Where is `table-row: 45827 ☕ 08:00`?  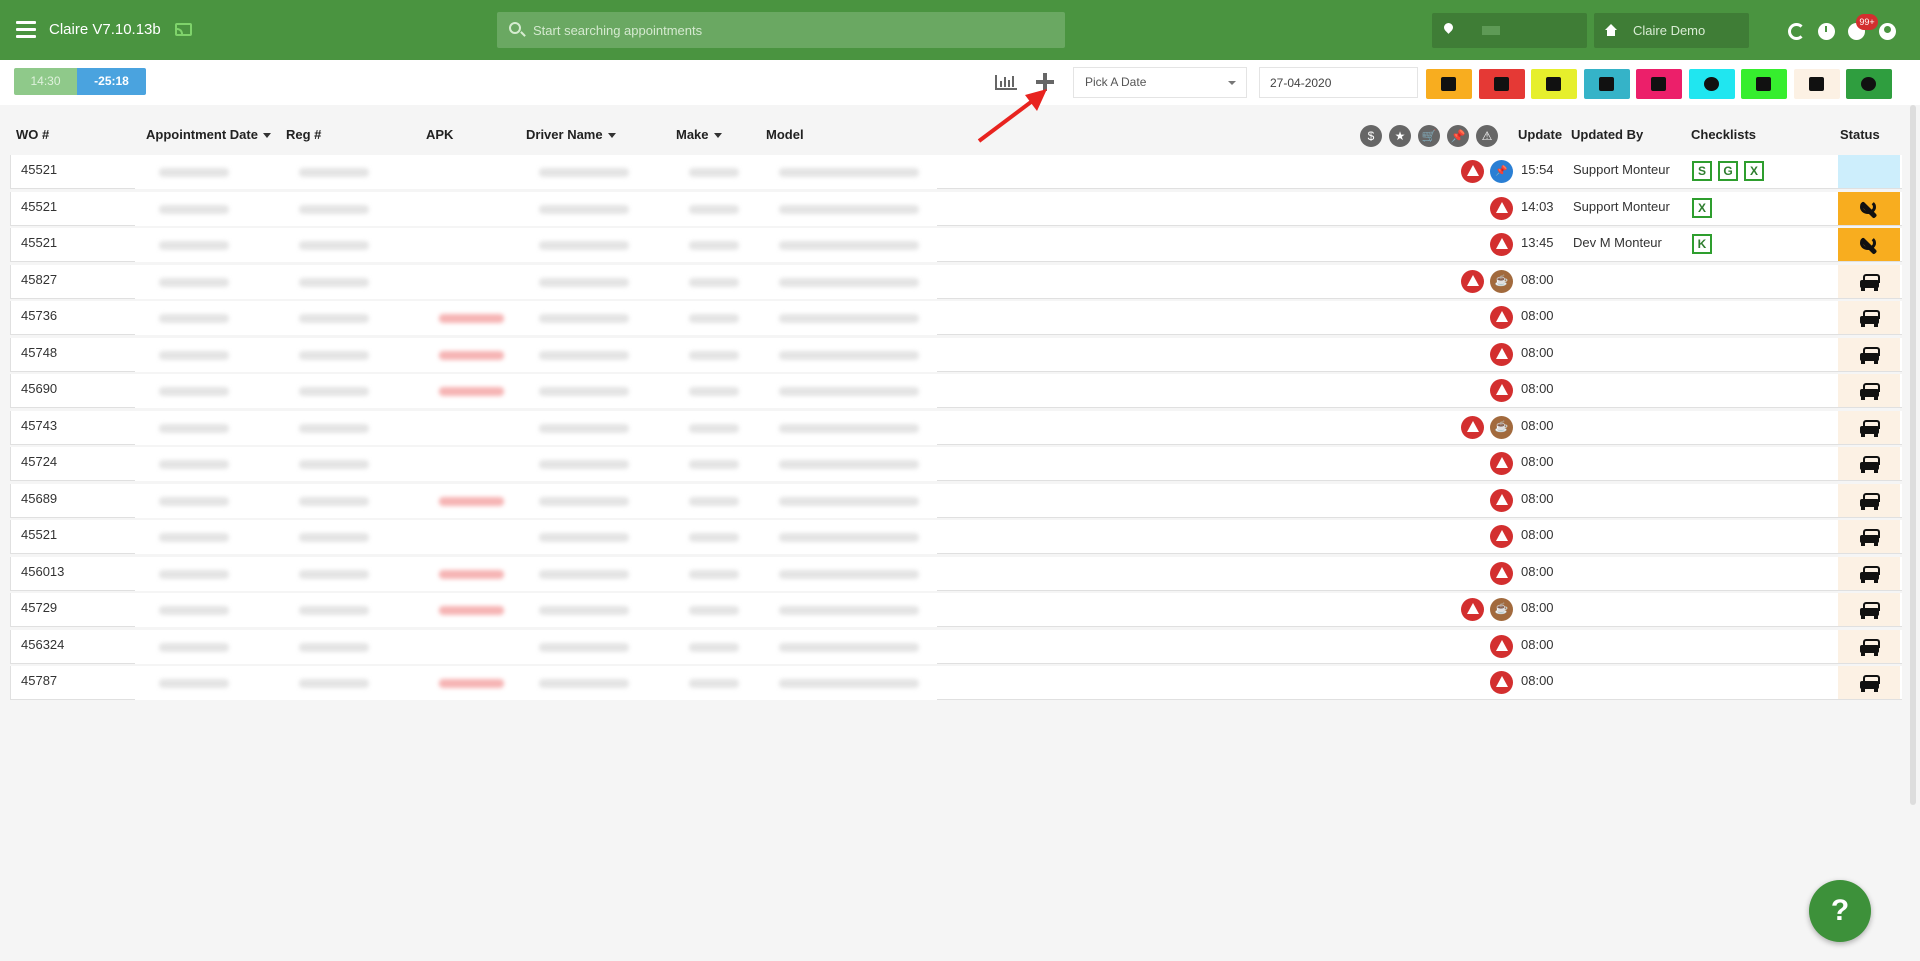
table-row: 45827 ☕ 08:00 is located at coordinates (956, 281).